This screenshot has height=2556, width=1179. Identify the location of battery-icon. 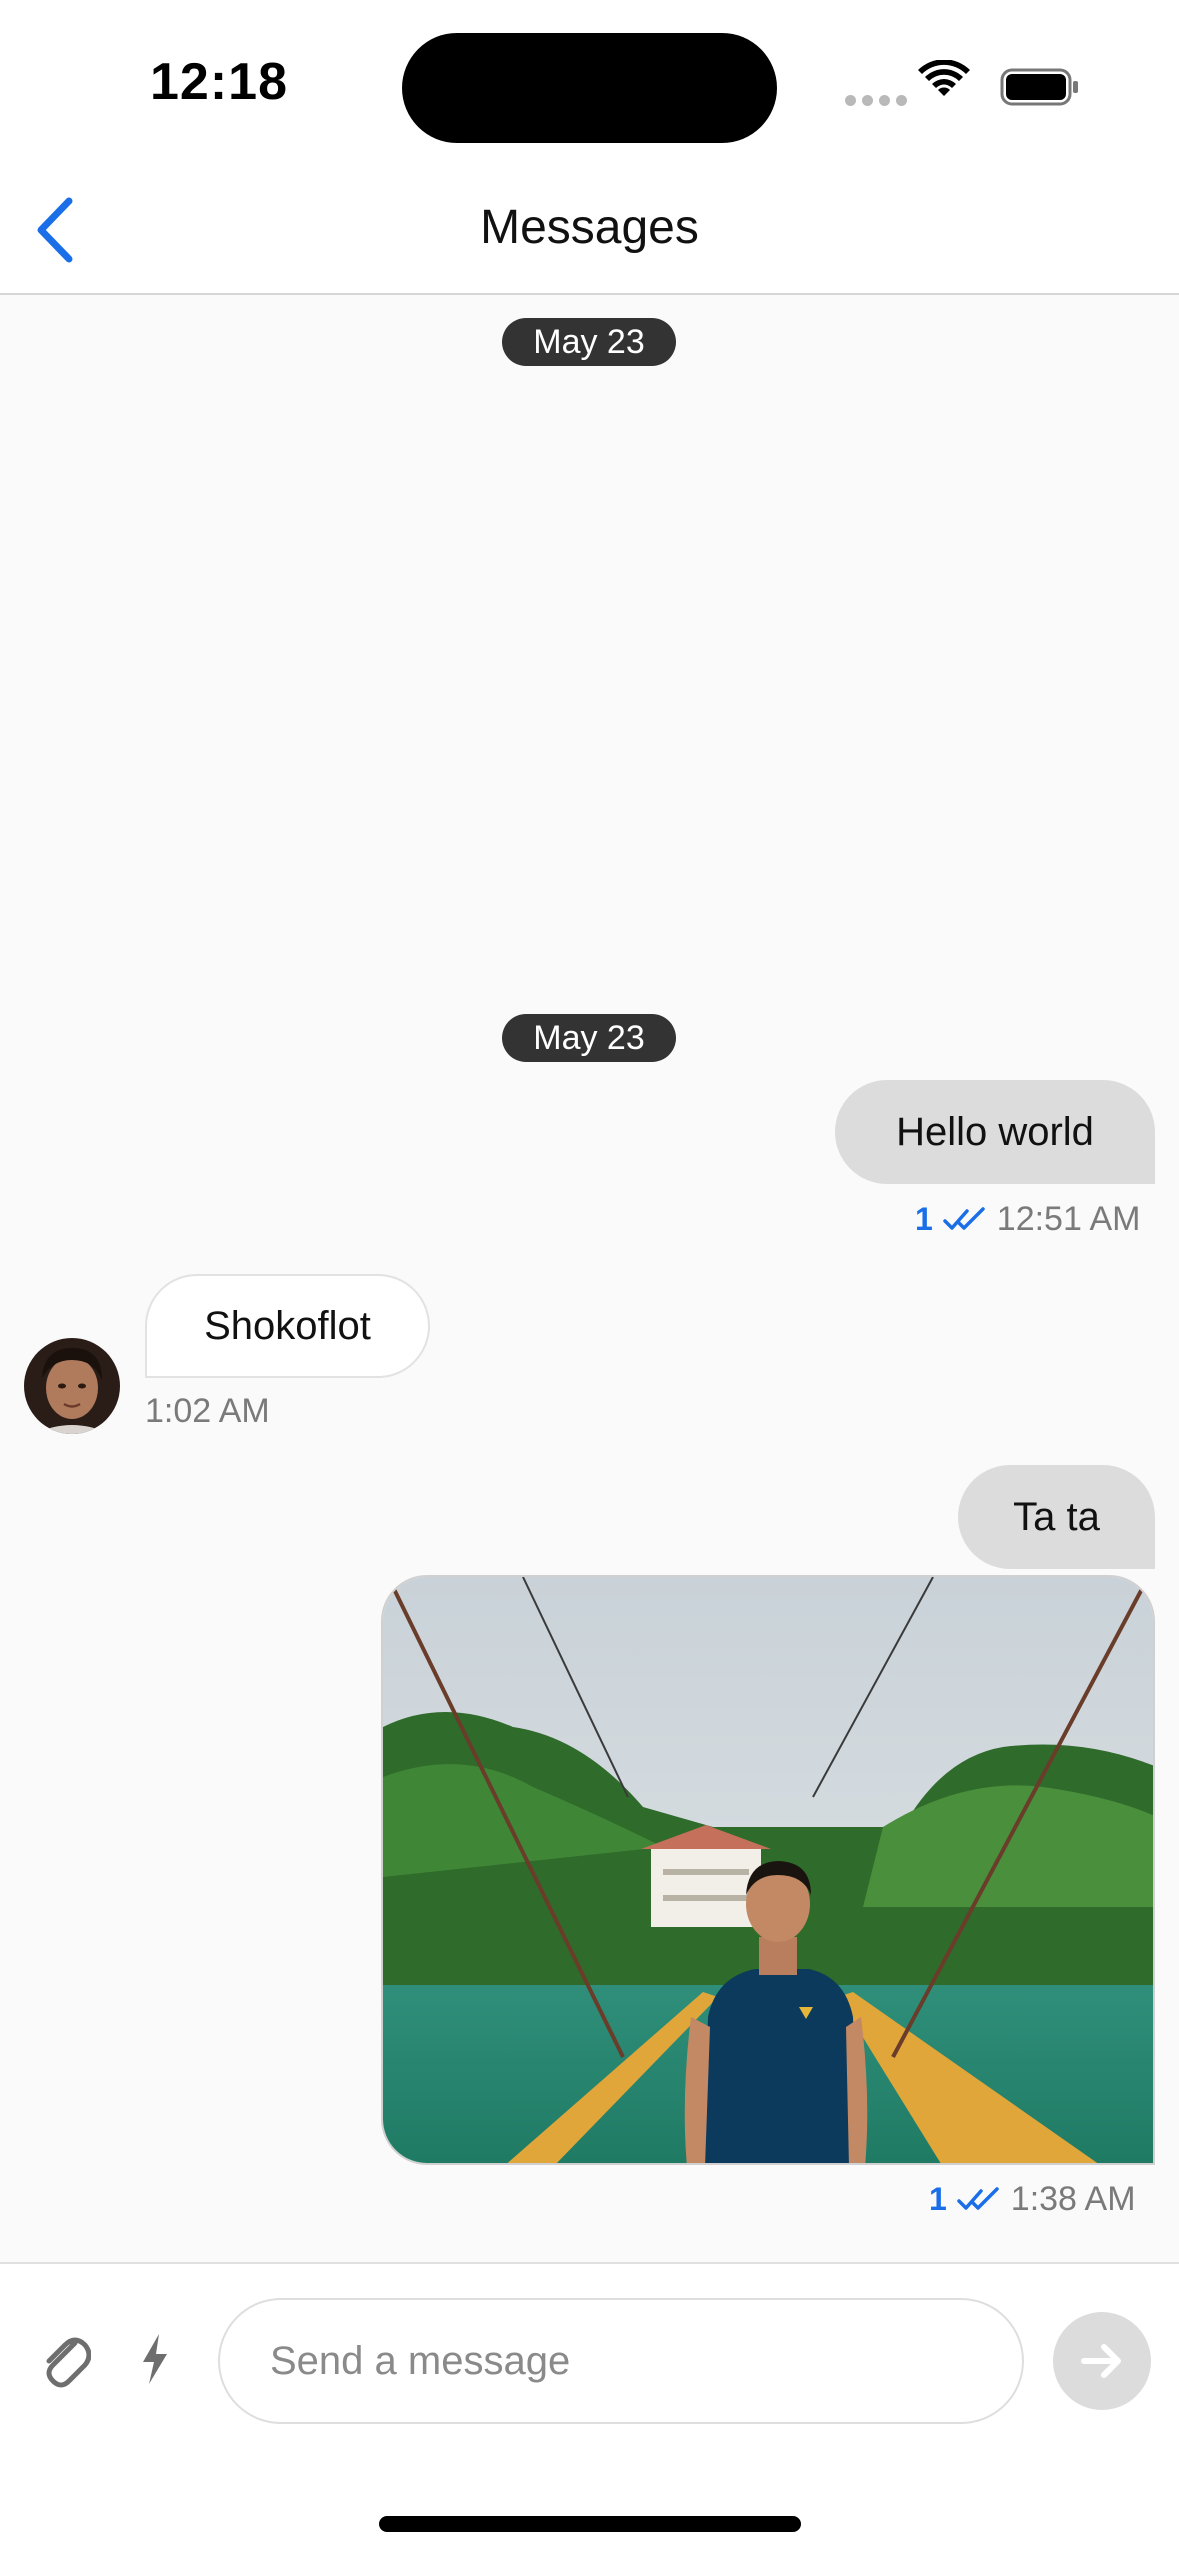
(1039, 87).